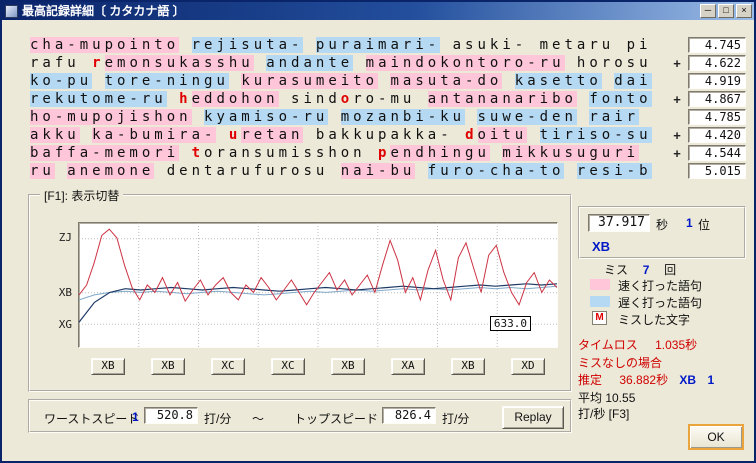 This screenshot has height=463, width=756. What do you see at coordinates (726, 11) in the screenshot?
I see `maximize-button: □` at bounding box center [726, 11].